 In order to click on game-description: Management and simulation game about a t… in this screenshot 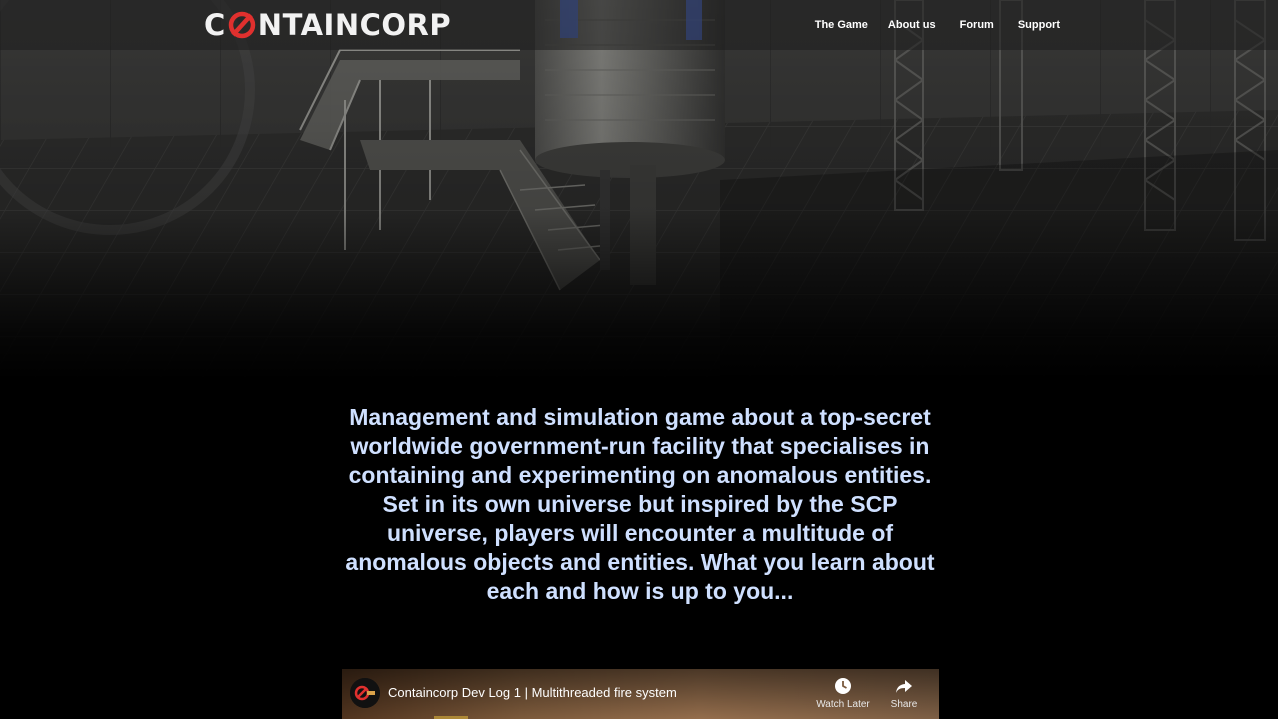, I will do `click(640, 504)`.